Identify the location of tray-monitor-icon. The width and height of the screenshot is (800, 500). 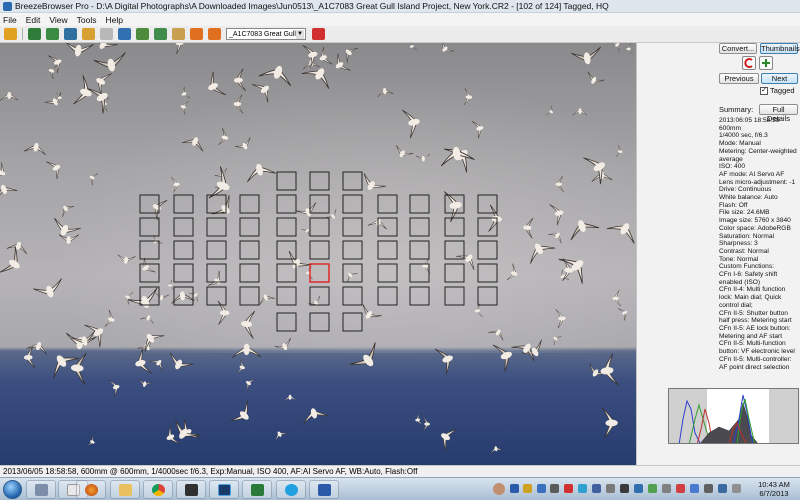
(610, 488).